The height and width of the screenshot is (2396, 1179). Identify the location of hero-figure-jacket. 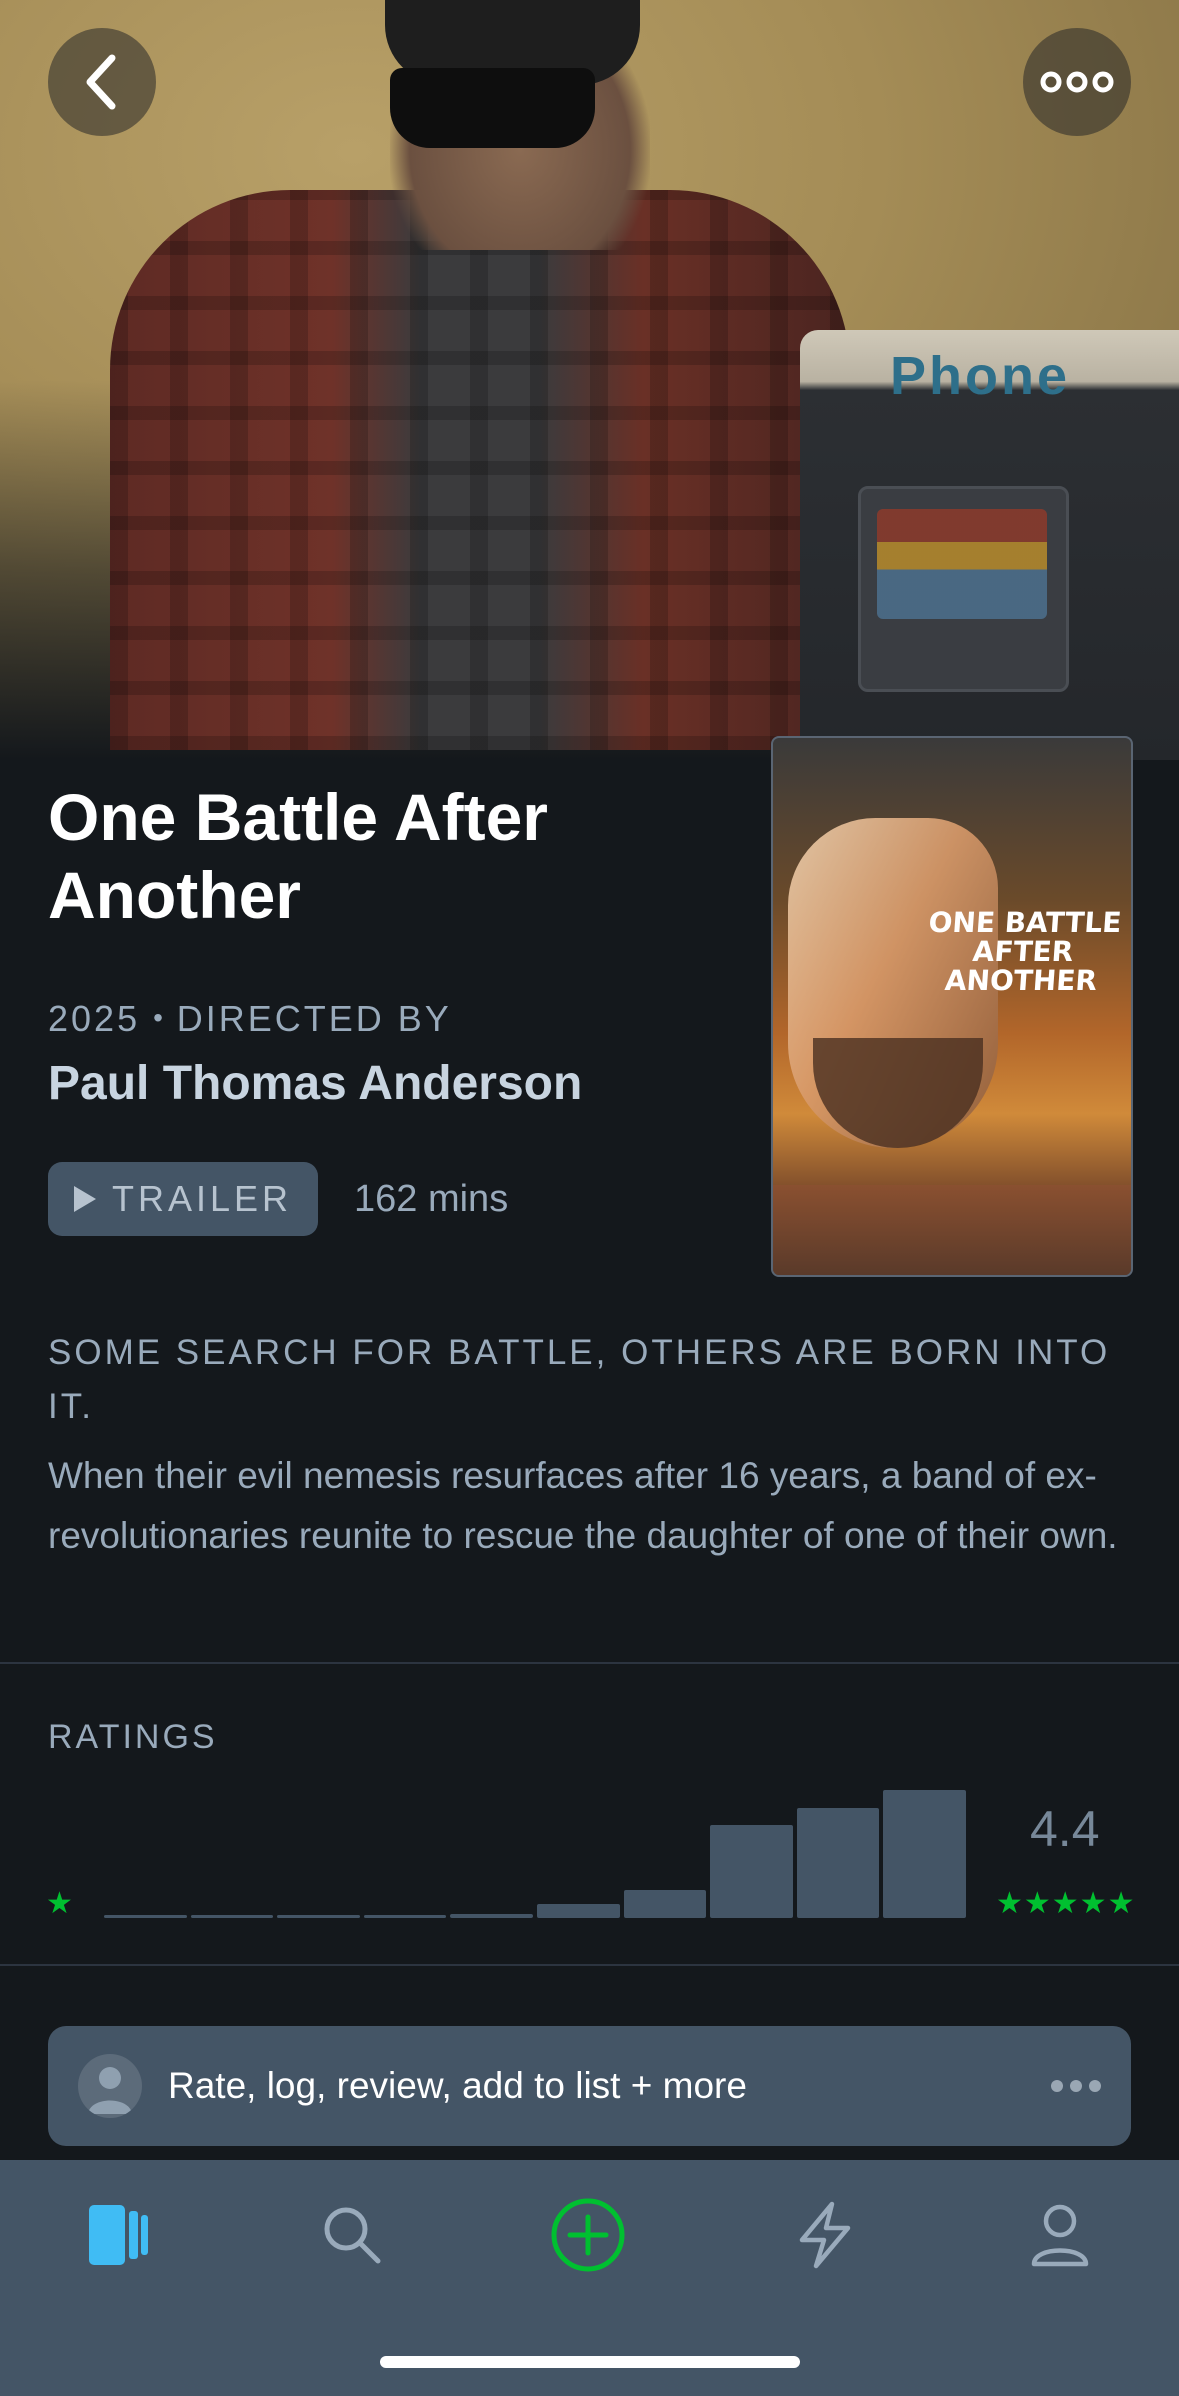
(480, 470).